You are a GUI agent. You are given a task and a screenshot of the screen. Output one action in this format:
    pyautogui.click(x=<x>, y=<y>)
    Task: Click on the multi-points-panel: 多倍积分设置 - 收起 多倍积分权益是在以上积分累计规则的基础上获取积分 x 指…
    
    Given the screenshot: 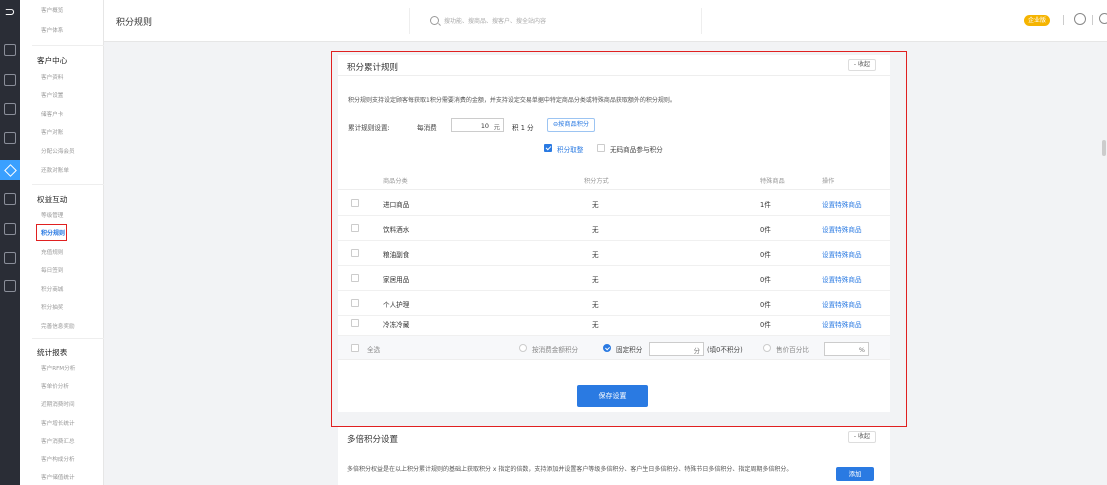 What is the action you would take?
    pyautogui.click(x=614, y=456)
    